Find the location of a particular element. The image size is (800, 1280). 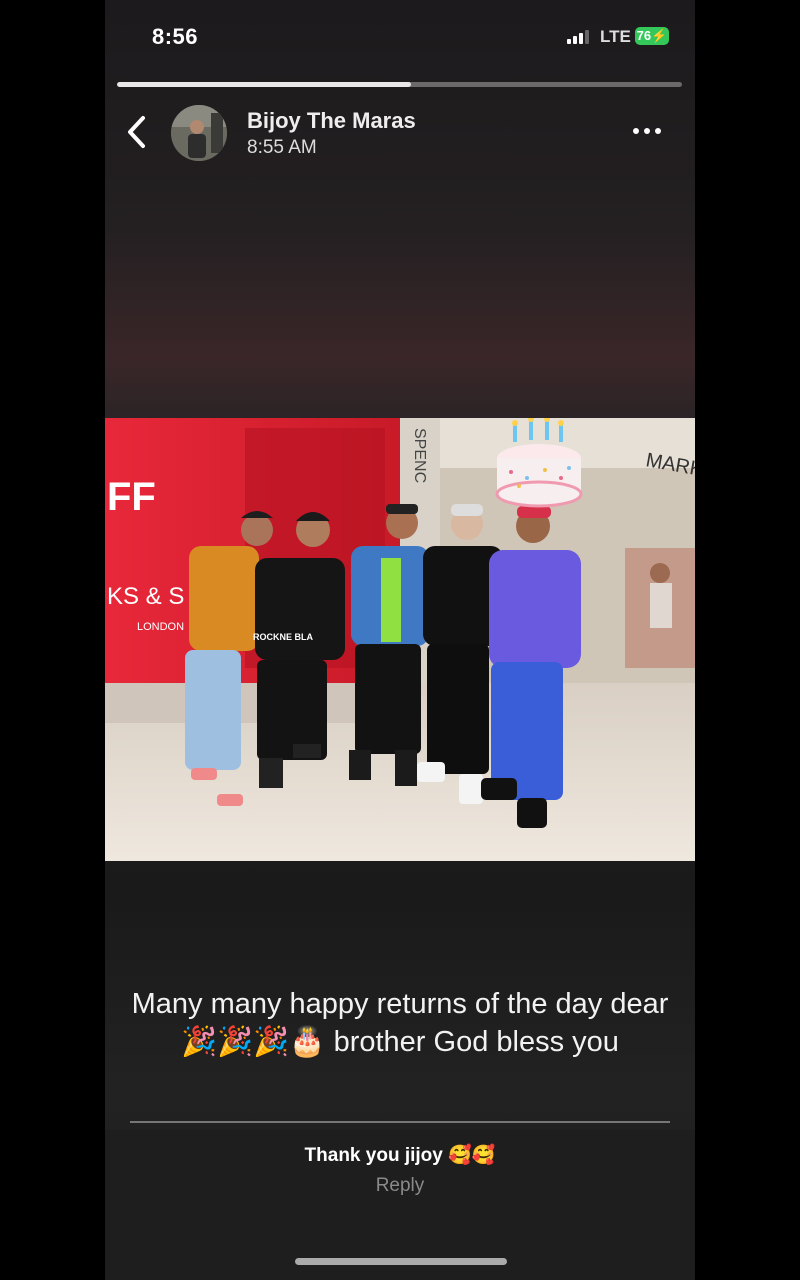

story-progress-fill is located at coordinates (264, 84).